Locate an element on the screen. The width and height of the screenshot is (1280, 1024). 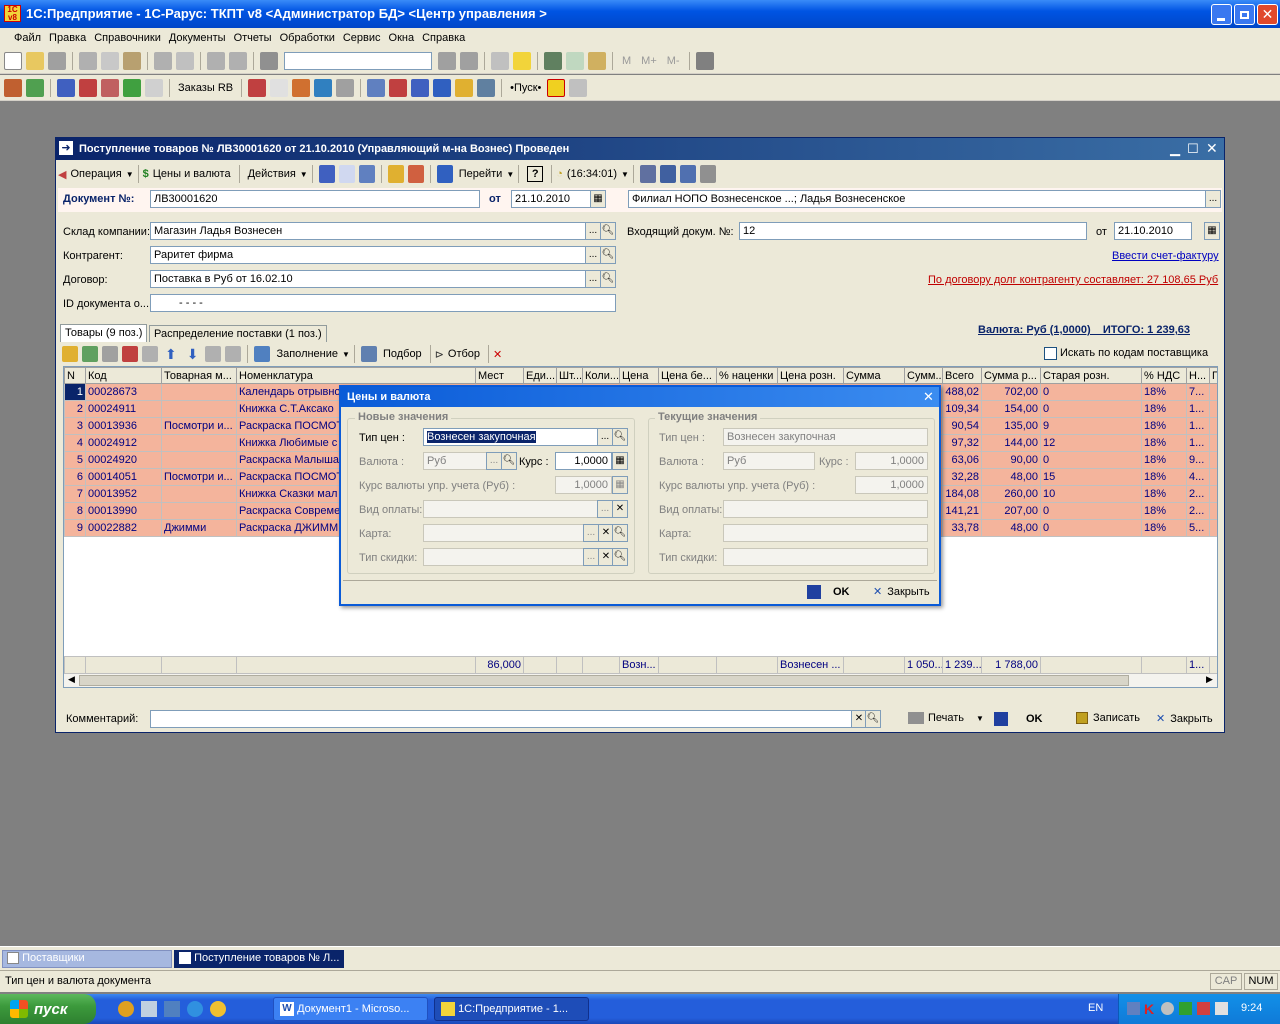
cell-sum-retail: 135,00 is located at coordinates (1011, 426).